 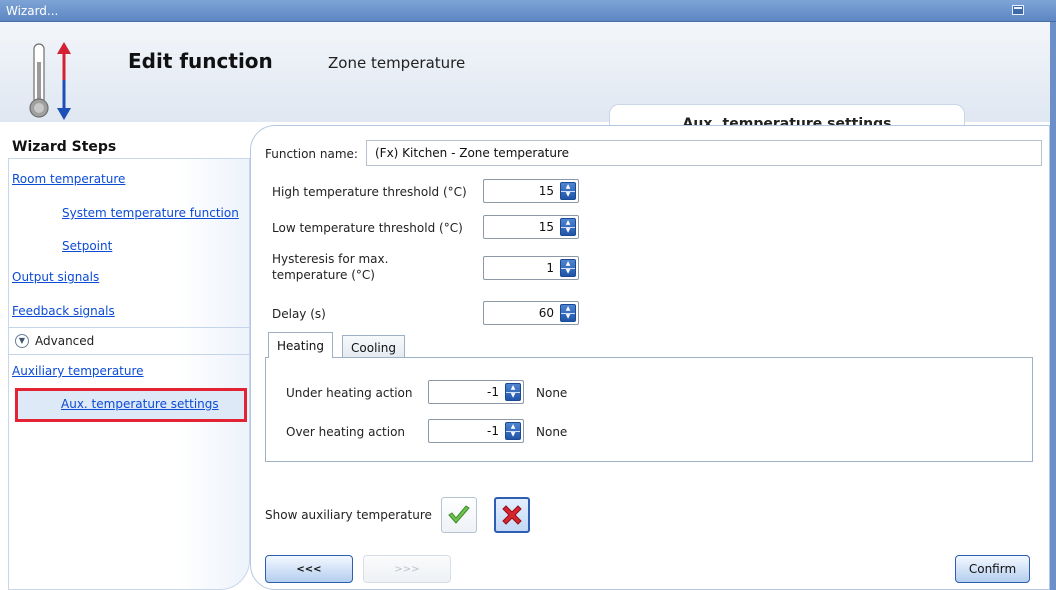 I want to click on delay-value: 60, so click(x=546, y=313).